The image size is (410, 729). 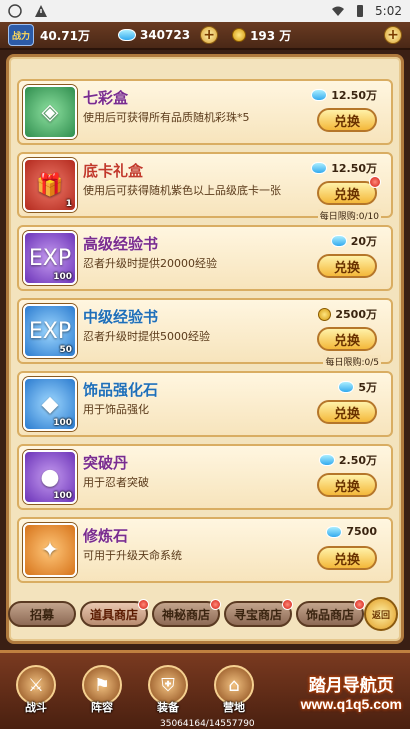 I want to click on item-price-value: 2.50万, so click(x=357, y=460).